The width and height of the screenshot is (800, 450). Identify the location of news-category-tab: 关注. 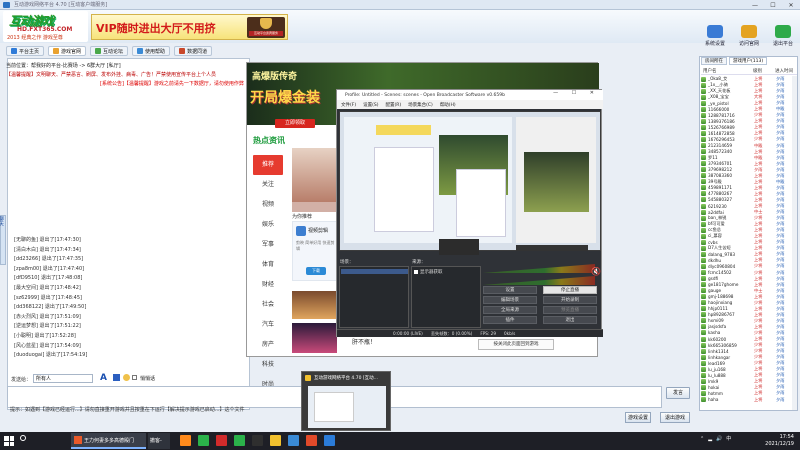
(268, 185).